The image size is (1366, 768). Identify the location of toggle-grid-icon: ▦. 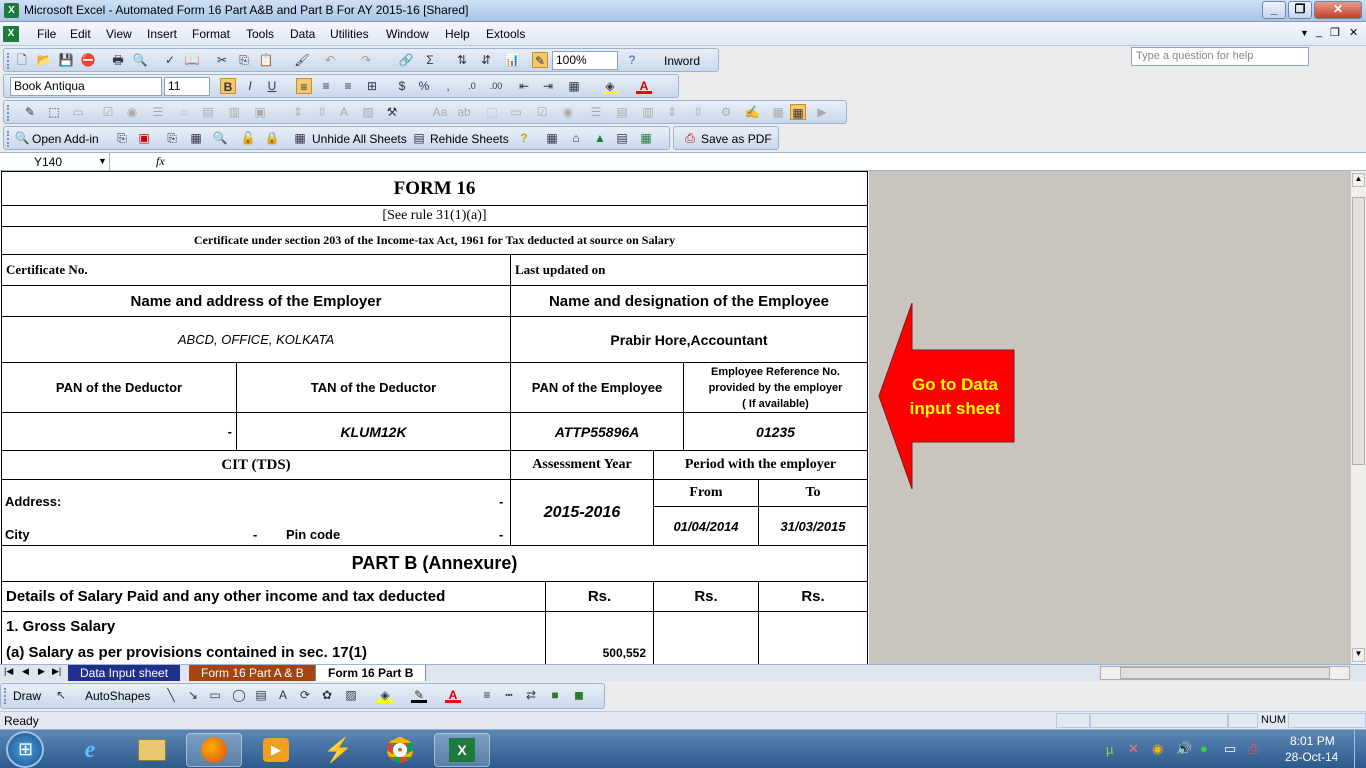
(798, 112).